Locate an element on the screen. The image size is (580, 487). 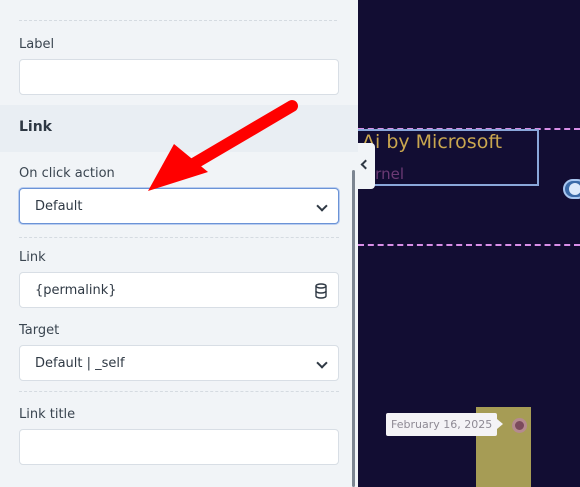
database-icon is located at coordinates (321, 291).